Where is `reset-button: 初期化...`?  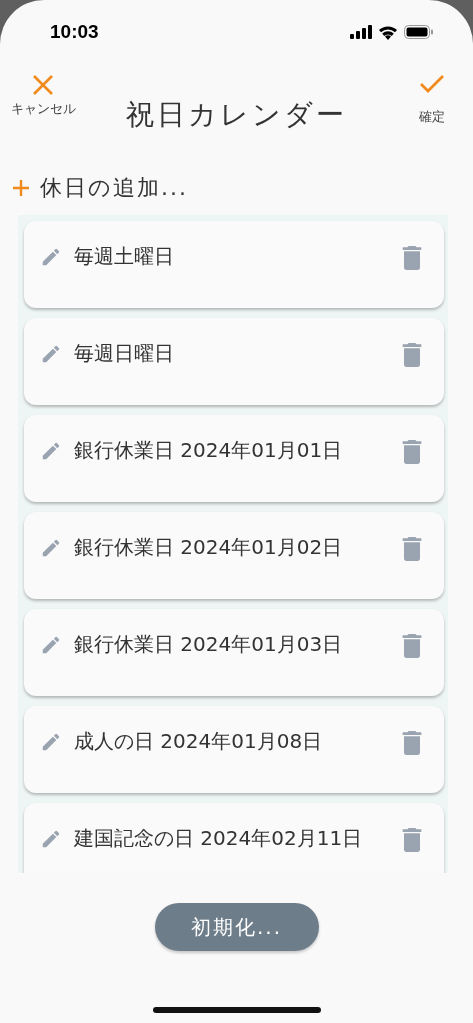 reset-button: 初期化... is located at coordinates (236, 927).